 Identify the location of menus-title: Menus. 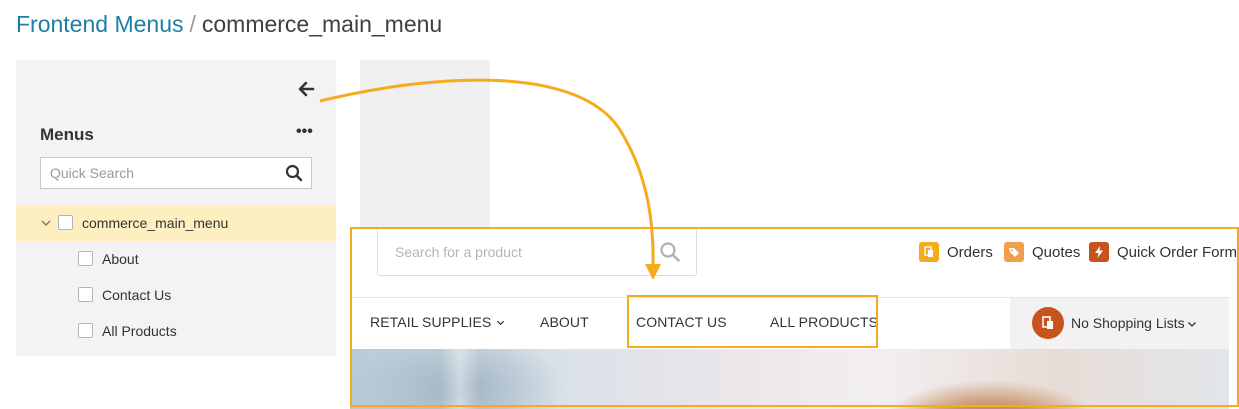
(67, 134).